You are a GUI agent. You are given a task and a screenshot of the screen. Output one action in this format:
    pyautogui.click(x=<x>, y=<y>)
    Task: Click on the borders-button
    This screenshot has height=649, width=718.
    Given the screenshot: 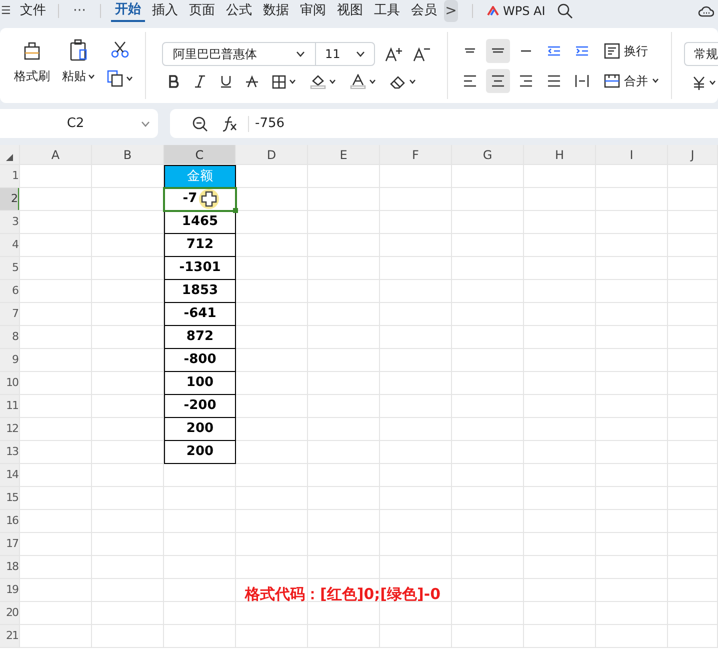 What is the action you would take?
    pyautogui.click(x=284, y=81)
    